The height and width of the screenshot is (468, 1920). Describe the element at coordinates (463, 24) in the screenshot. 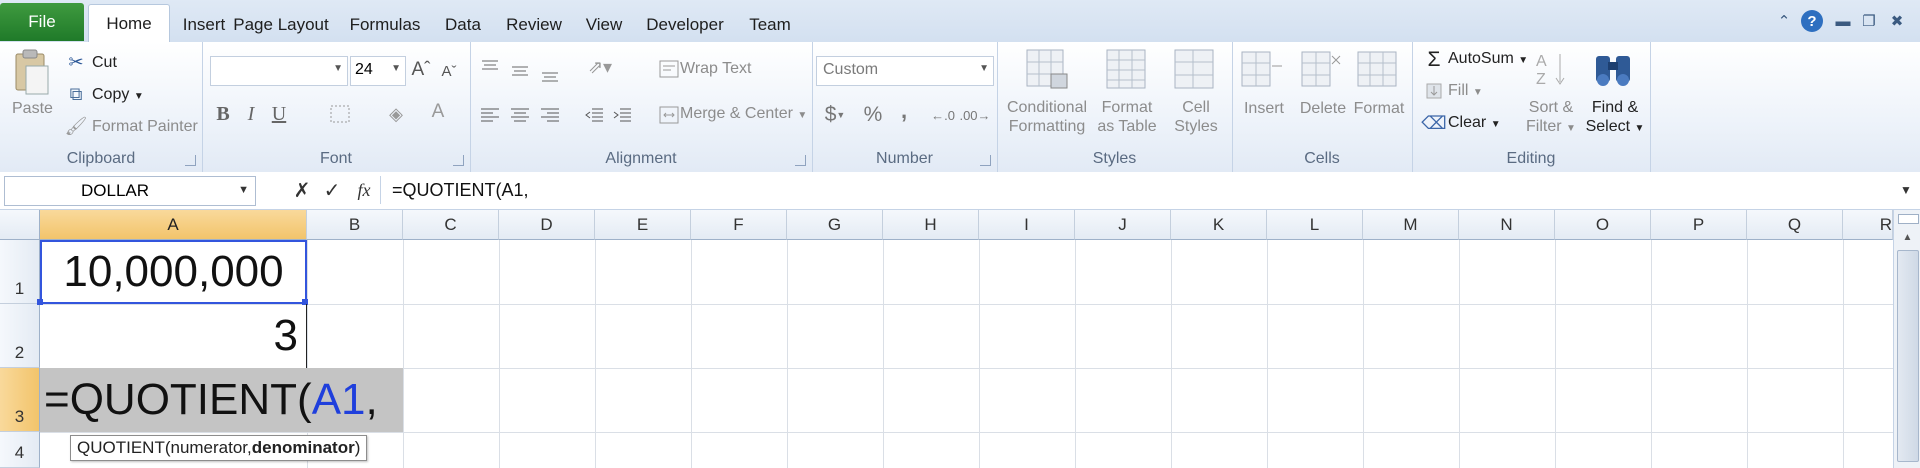

I see `tab-data: Data` at that location.